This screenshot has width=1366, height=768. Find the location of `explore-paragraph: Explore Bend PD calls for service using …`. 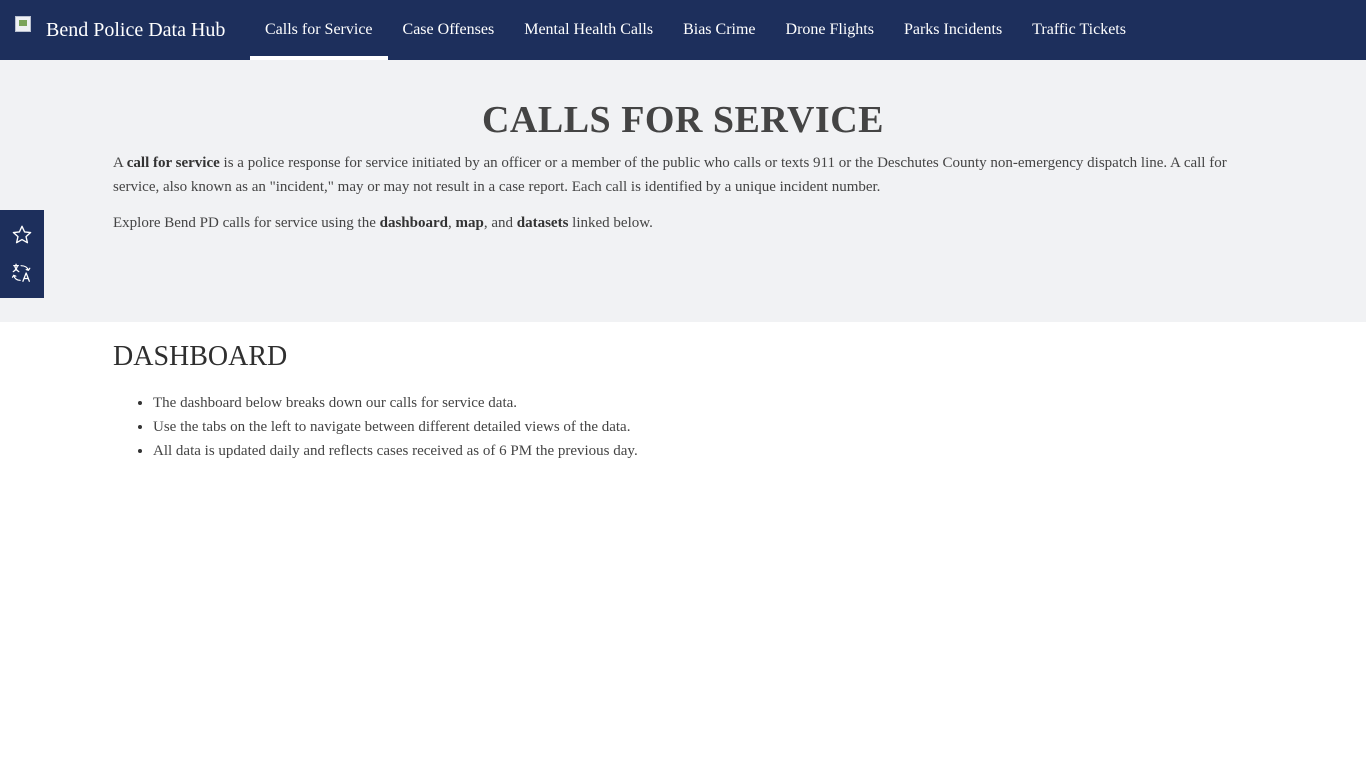

explore-paragraph: Explore Bend PD calls for service using … is located at coordinates (383, 223).